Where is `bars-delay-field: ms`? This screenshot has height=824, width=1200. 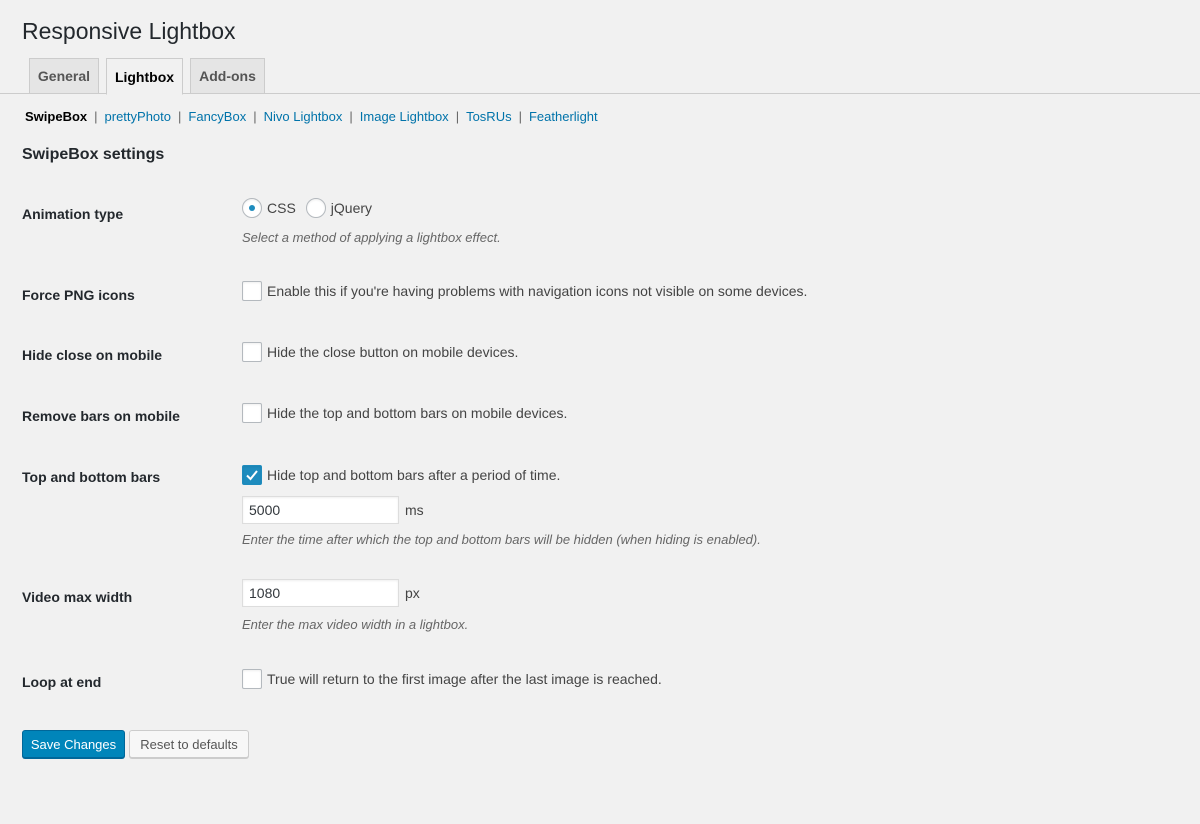 bars-delay-field: ms is located at coordinates (333, 510).